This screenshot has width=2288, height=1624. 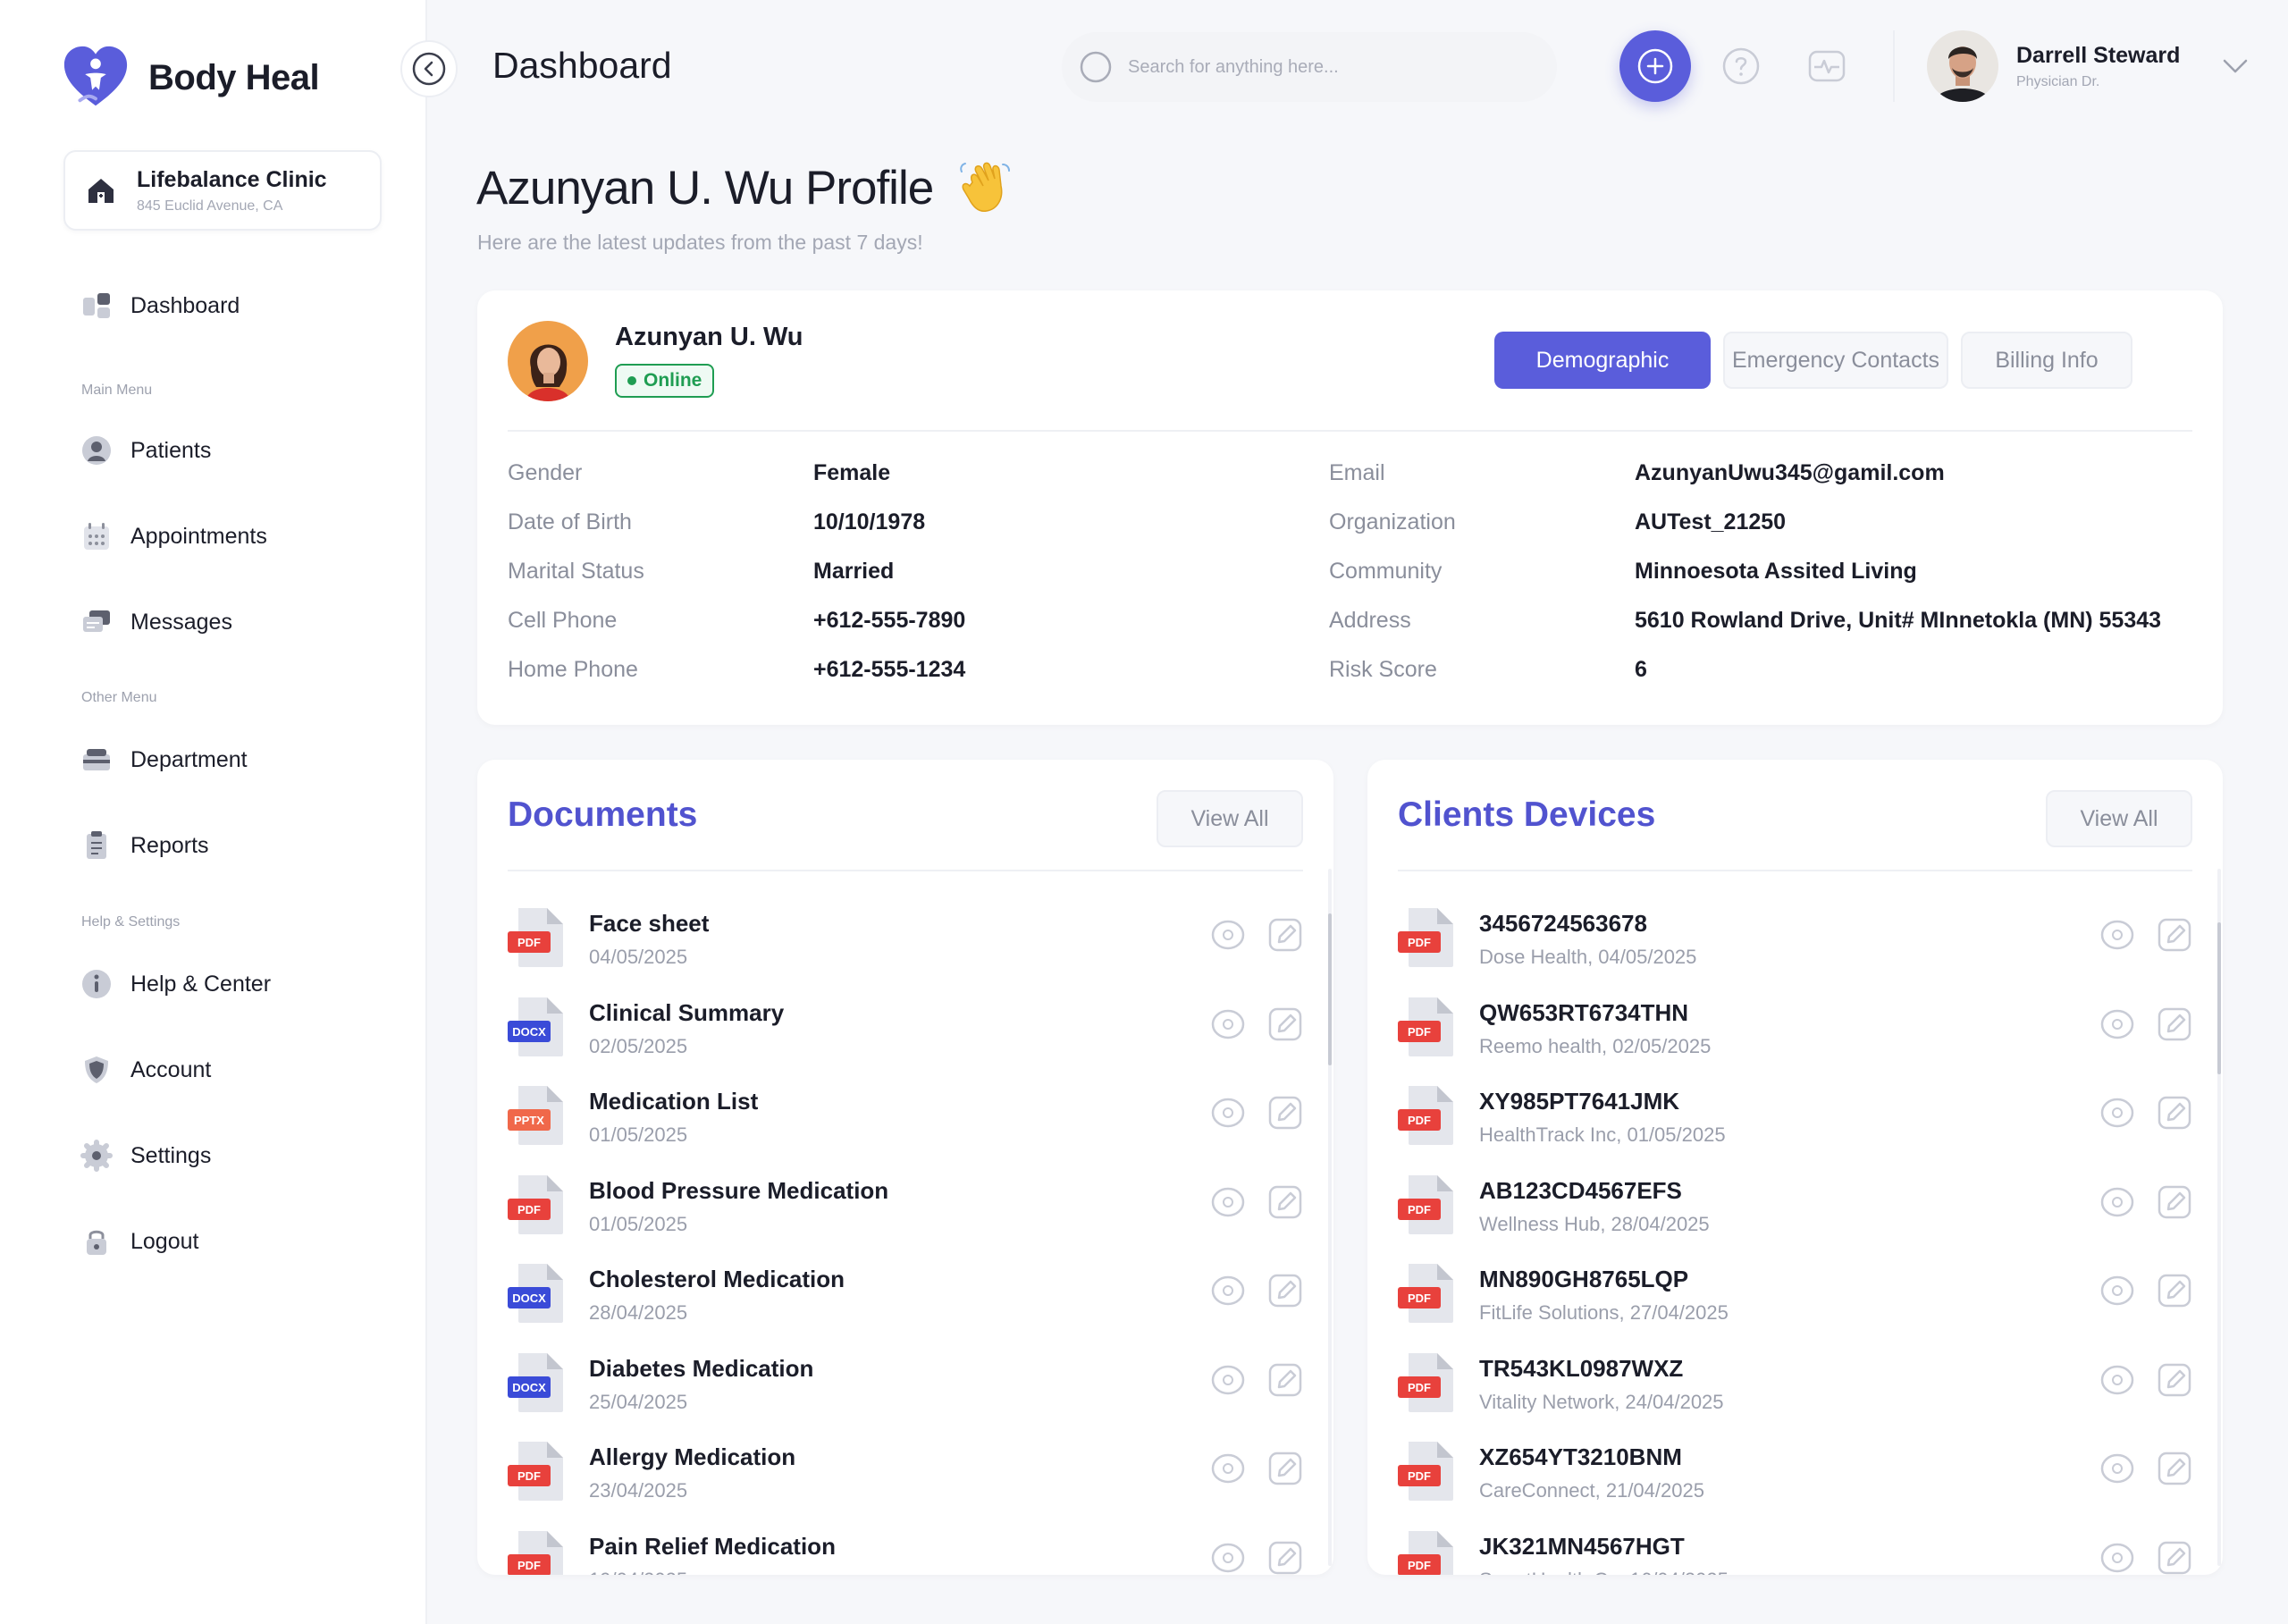 What do you see at coordinates (1325, 67) in the screenshot?
I see `search-input` at bounding box center [1325, 67].